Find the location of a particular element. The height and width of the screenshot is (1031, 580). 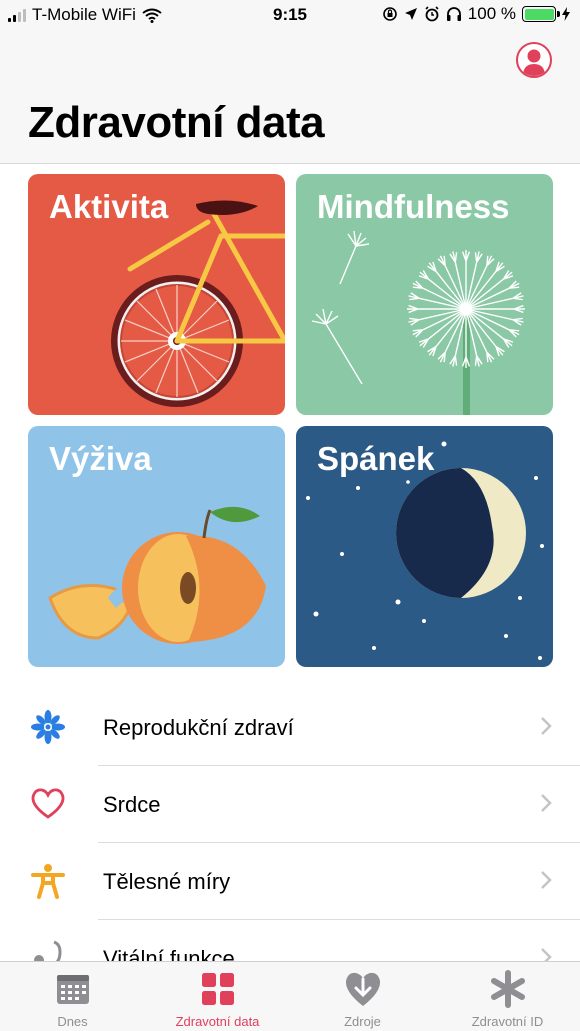

grid-icon is located at coordinates (218, 989).